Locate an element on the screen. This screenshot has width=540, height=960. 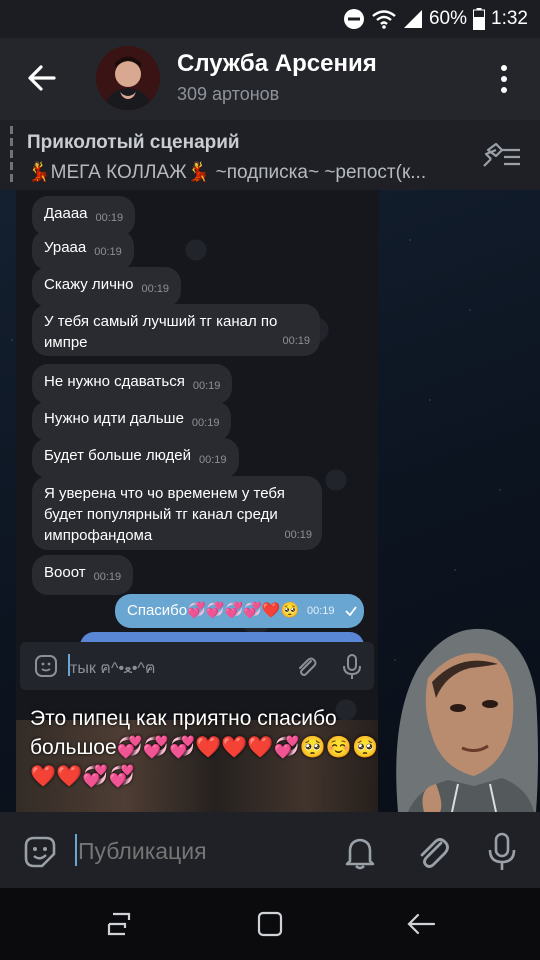
arrow-left-icon is located at coordinates (42, 78).